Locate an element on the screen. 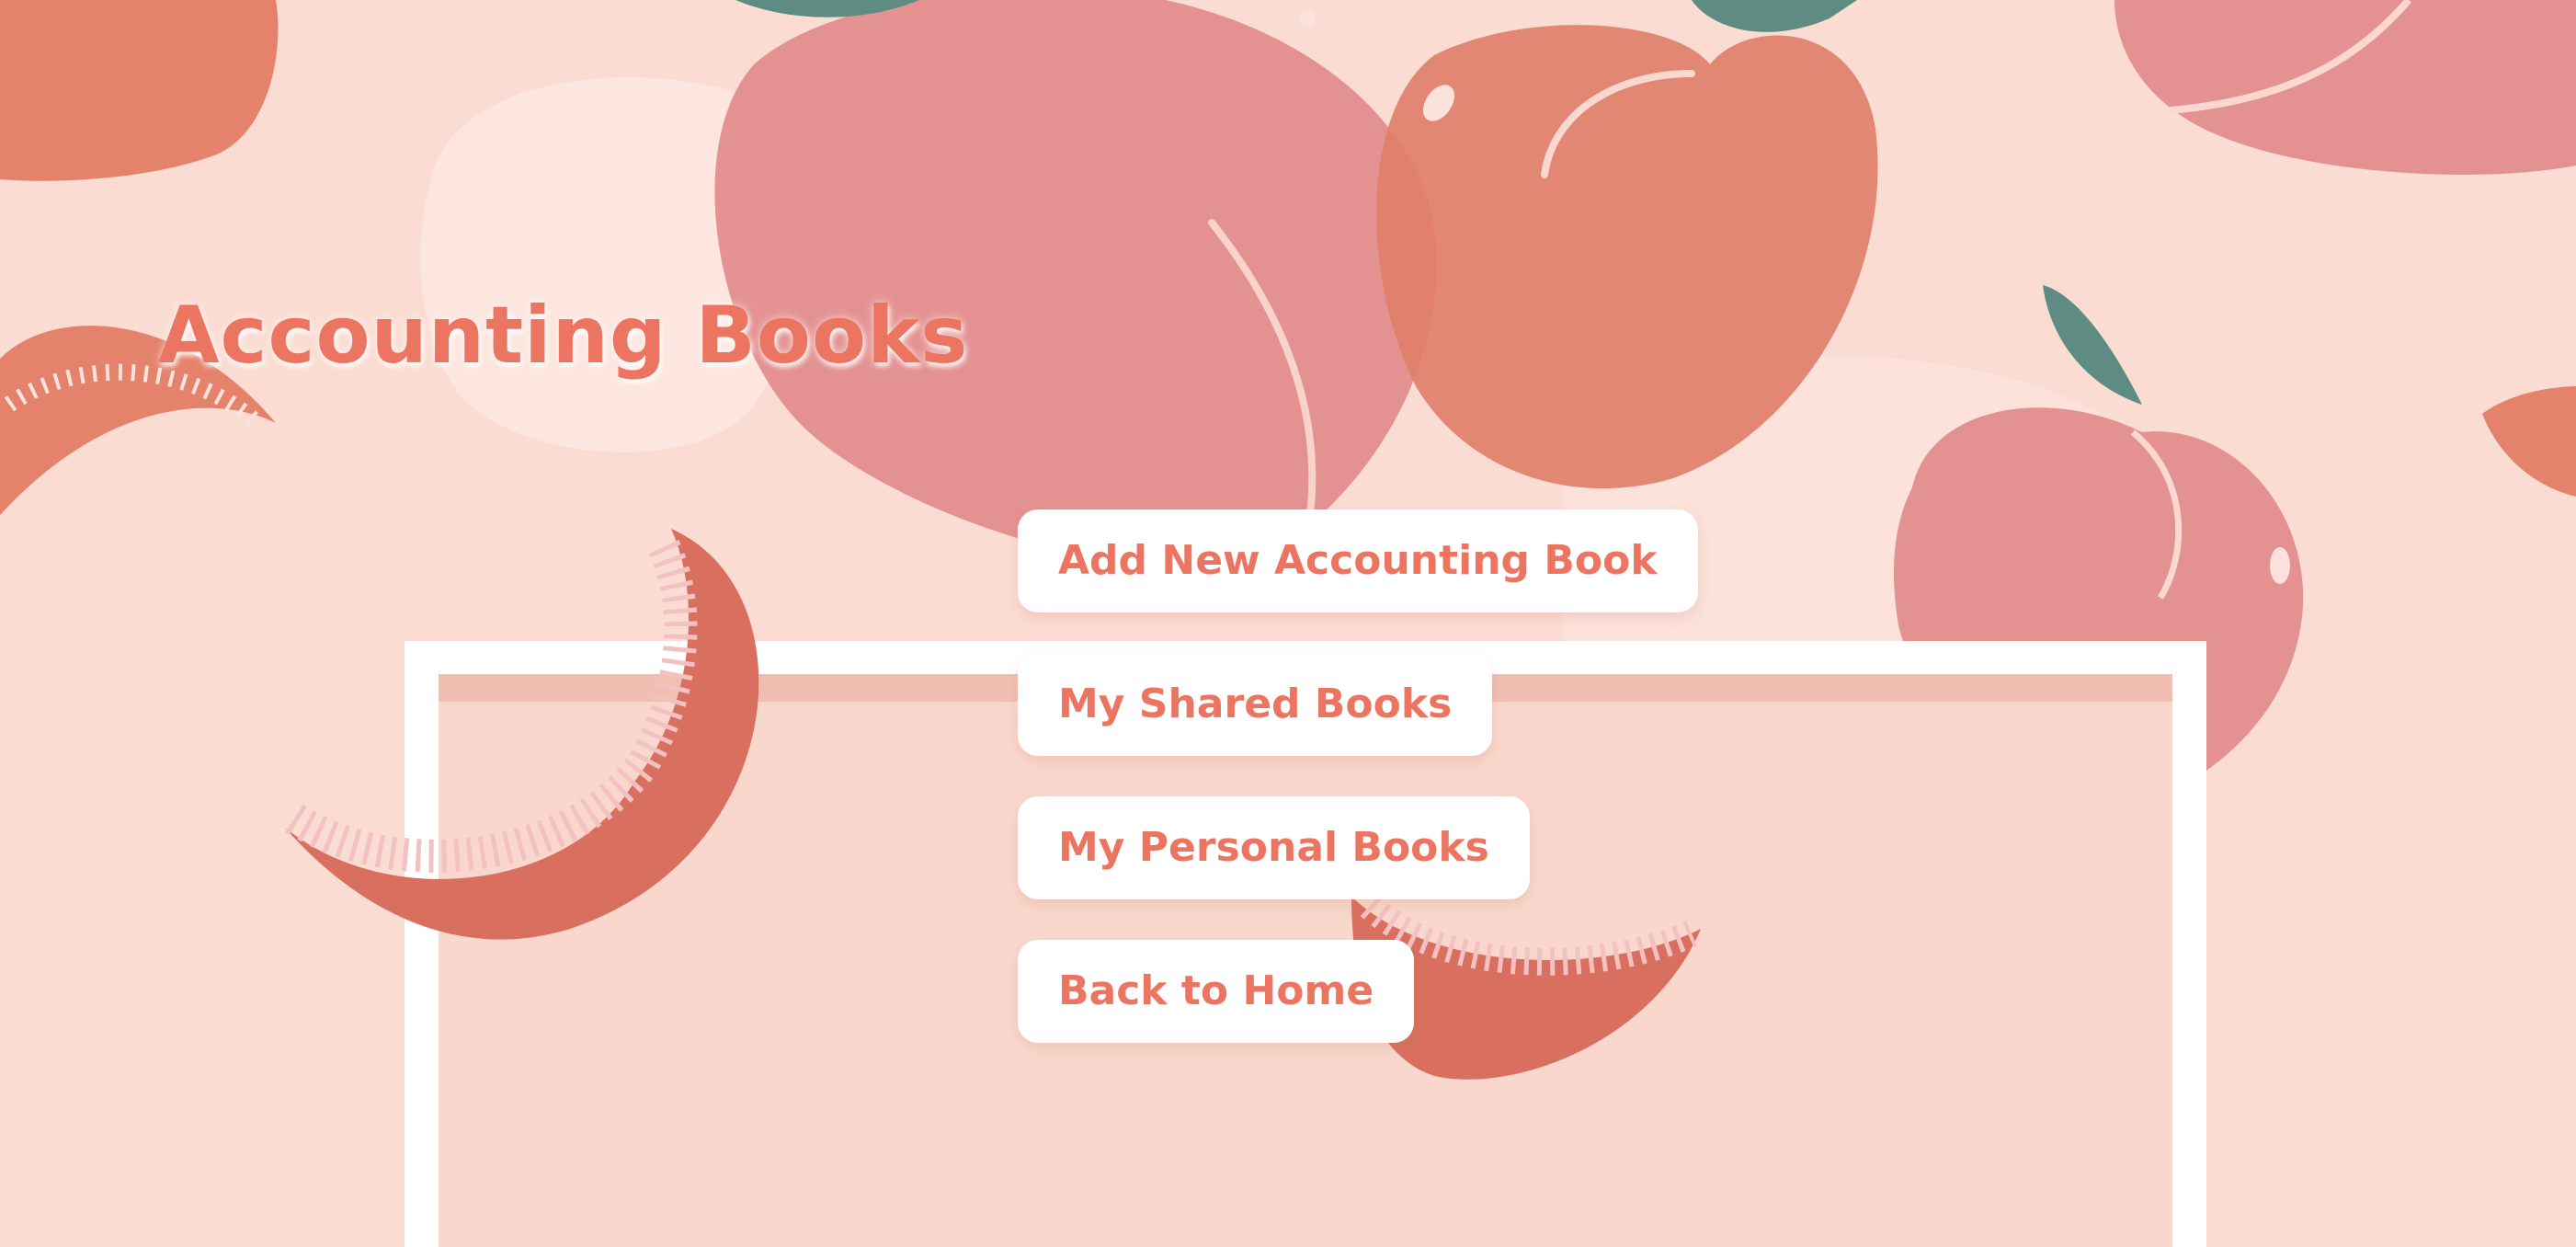 The image size is (2576, 1247). back-to-home-button: Back to Home is located at coordinates (1216, 991).